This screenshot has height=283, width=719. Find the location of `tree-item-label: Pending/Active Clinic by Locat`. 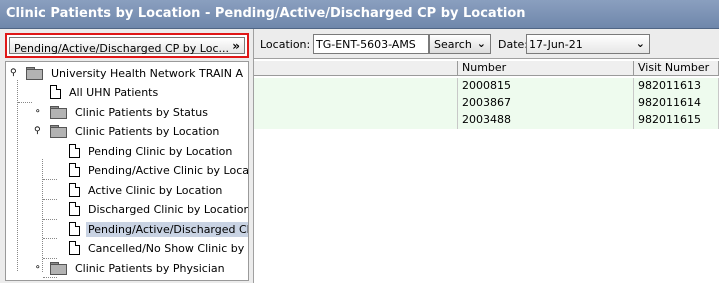

tree-item-label: Pending/Active Clinic by Locat is located at coordinates (168, 170).